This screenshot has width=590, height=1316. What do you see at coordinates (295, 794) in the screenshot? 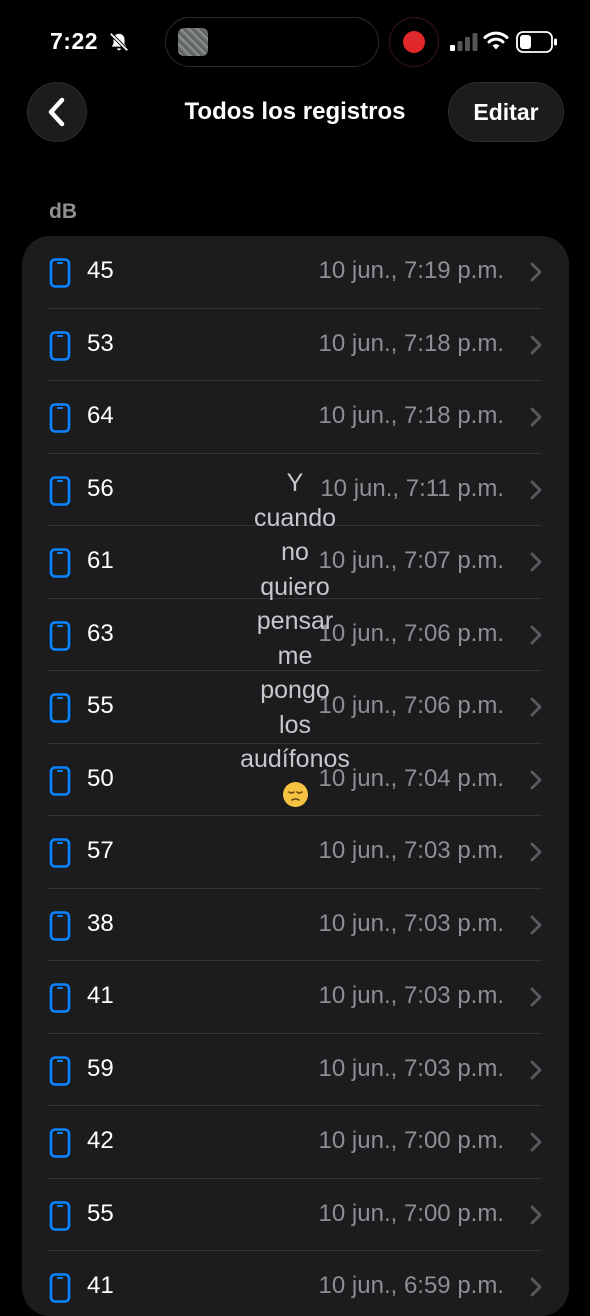
I see `pensive-face-icon` at bounding box center [295, 794].